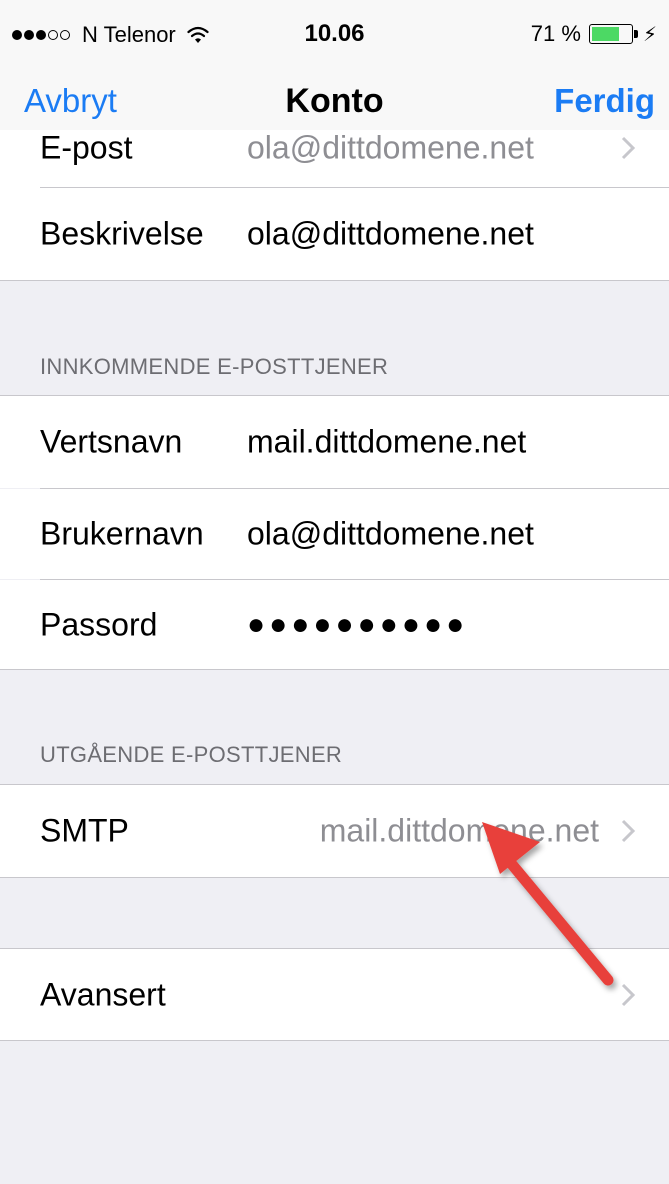  What do you see at coordinates (334, 34) in the screenshot?
I see `status-bar: N Telenor 10.06 71 % ⚡` at bounding box center [334, 34].